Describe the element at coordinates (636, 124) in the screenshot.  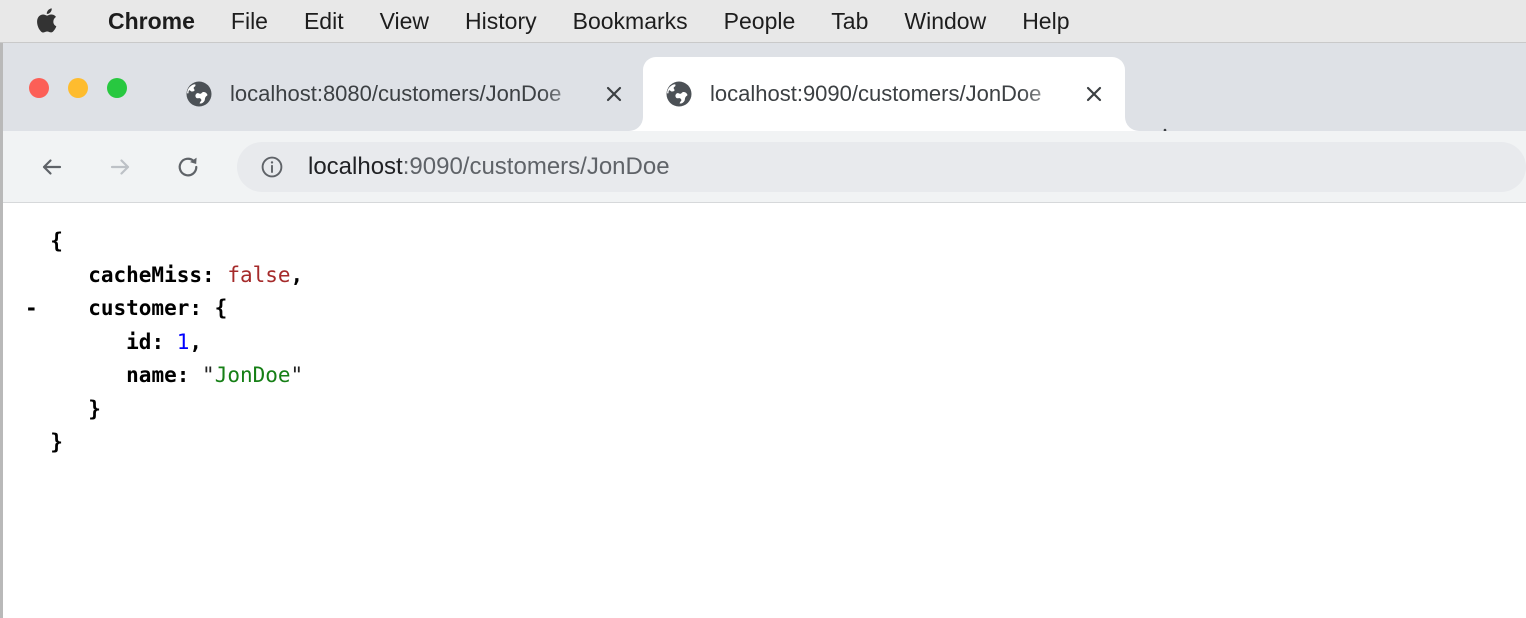
I see `tab-corner-left` at that location.